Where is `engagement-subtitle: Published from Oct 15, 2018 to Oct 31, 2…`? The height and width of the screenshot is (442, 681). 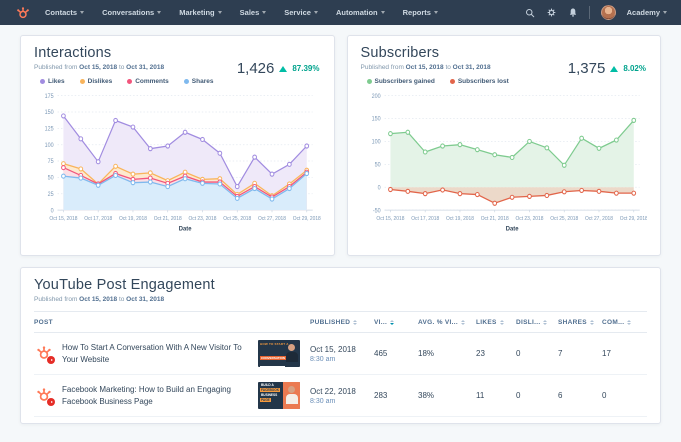 engagement-subtitle: Published from Oct 15, 2018 to Oct 31, 2… is located at coordinates (340, 299).